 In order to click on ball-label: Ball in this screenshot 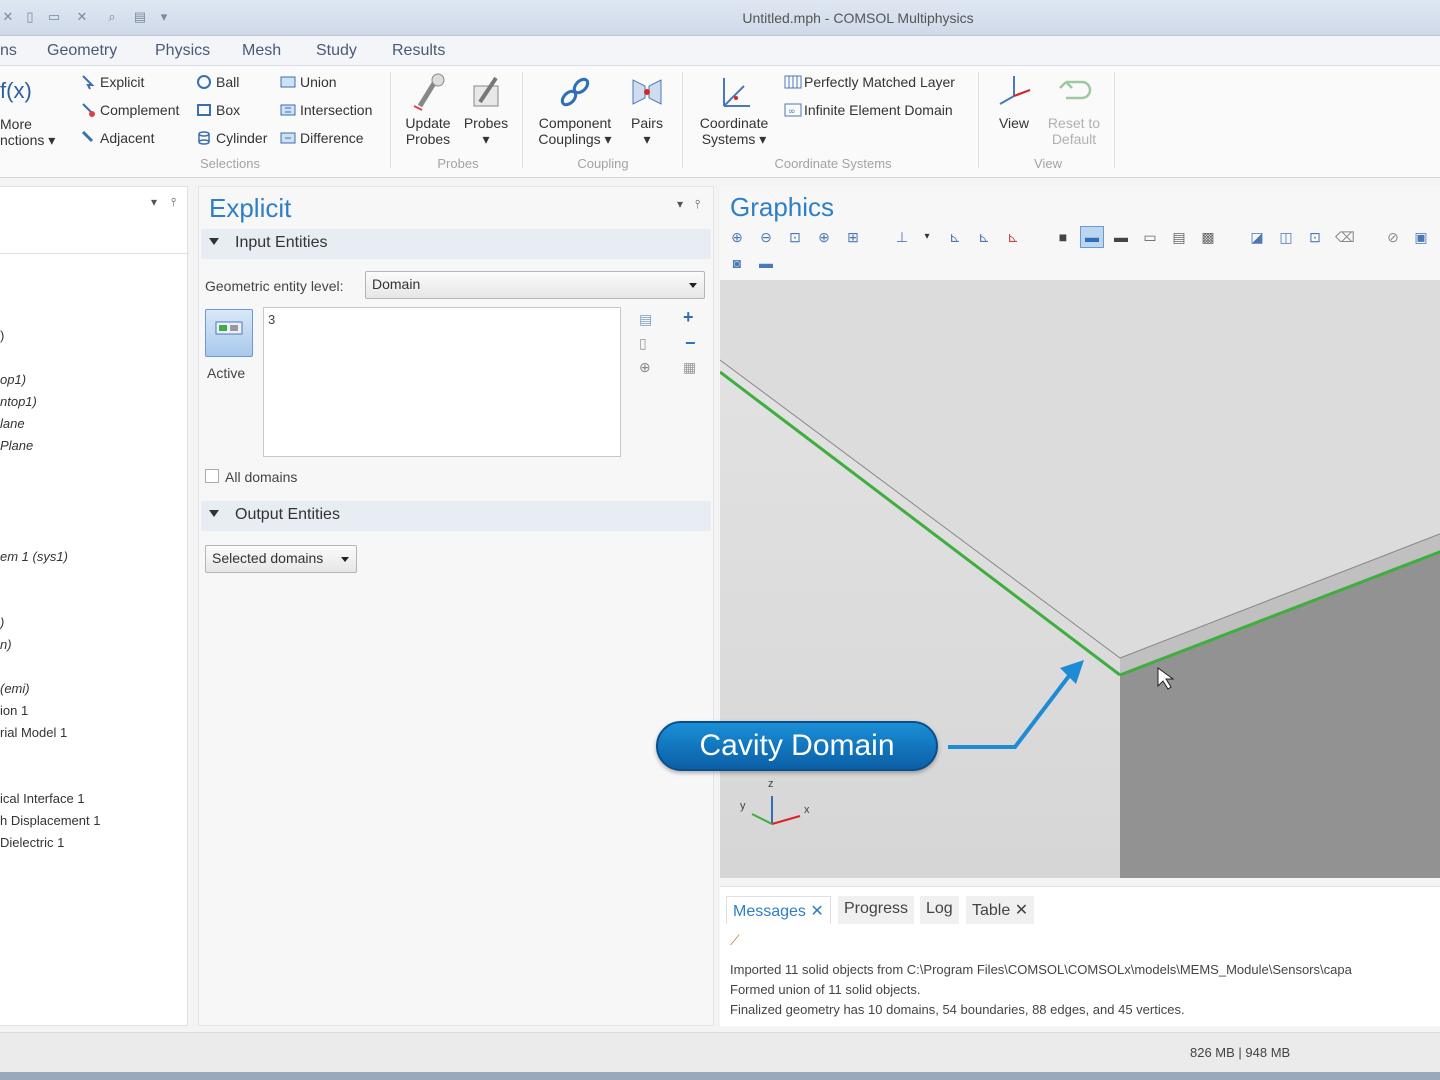, I will do `click(228, 82)`.